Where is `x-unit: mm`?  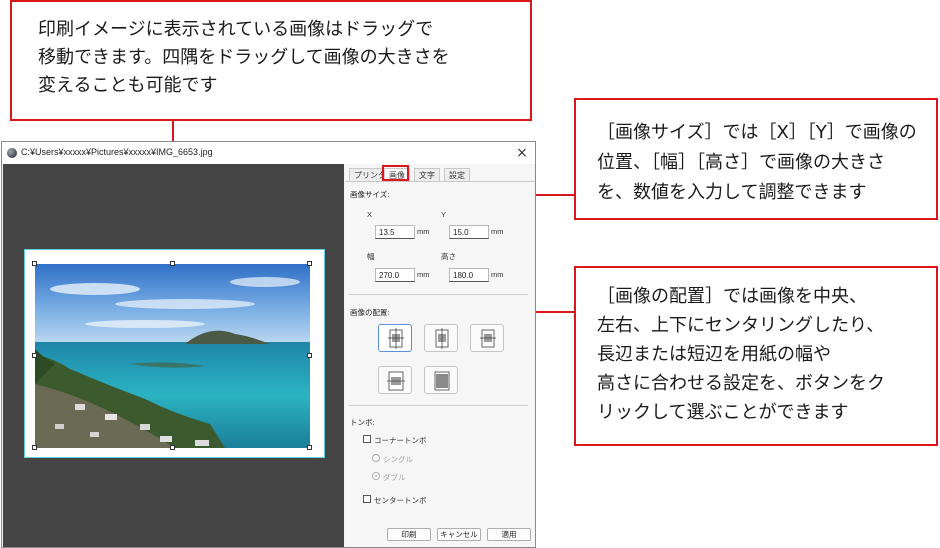 x-unit: mm is located at coordinates (423, 231).